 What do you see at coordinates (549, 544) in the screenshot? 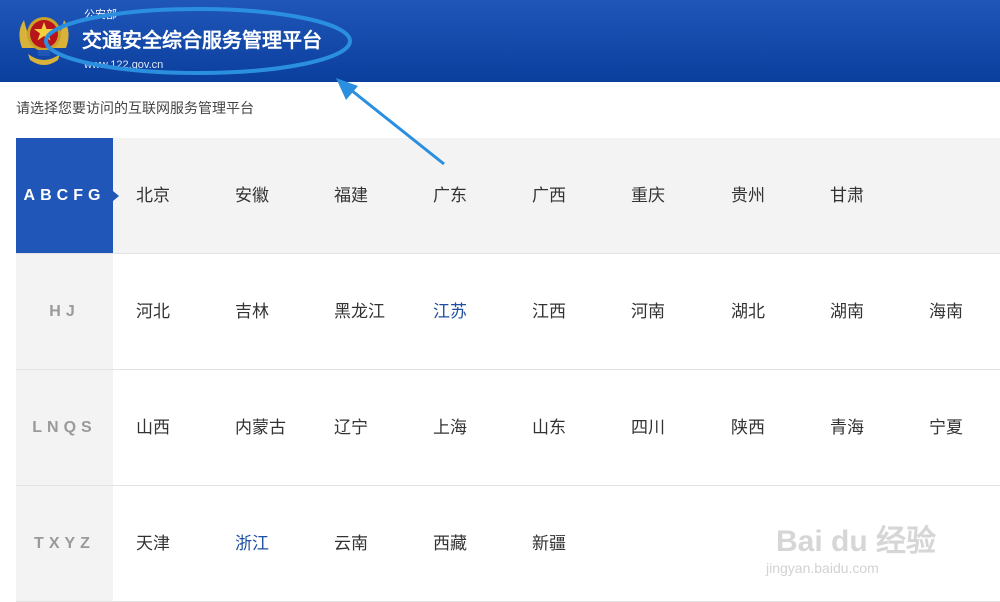
I see `province-link: 新疆` at bounding box center [549, 544].